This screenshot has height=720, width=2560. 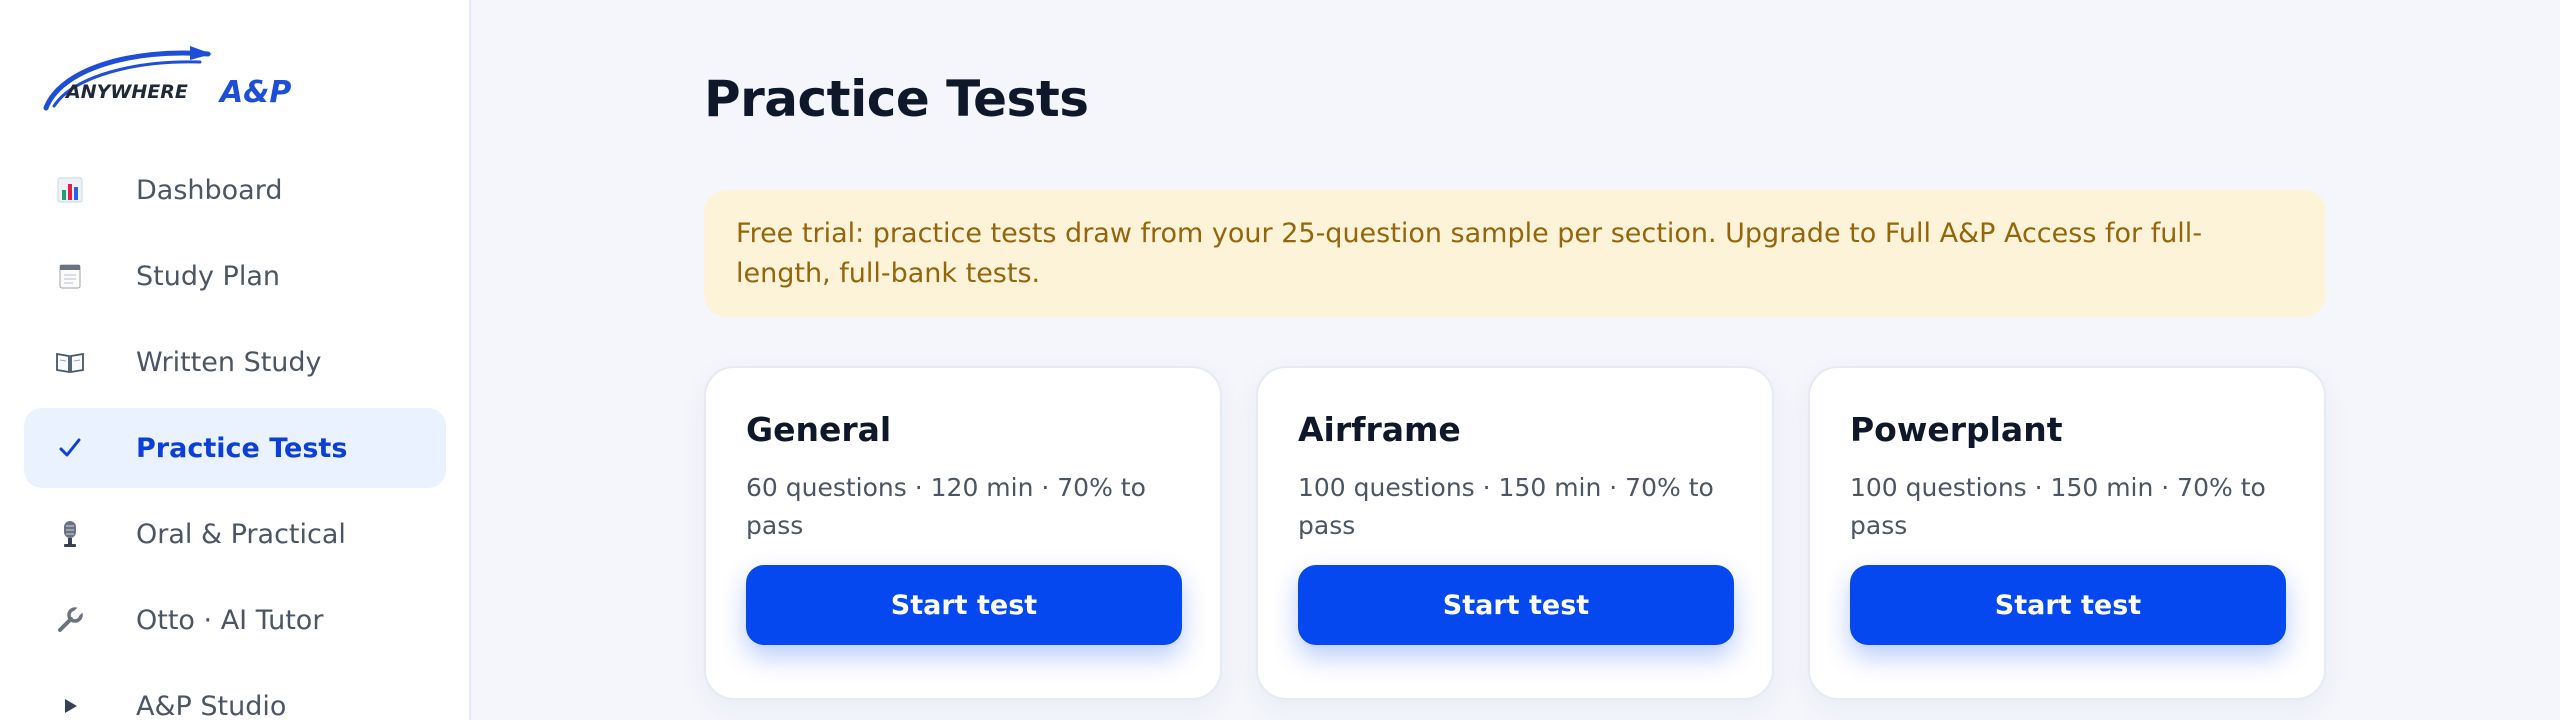 What do you see at coordinates (230, 620) in the screenshot?
I see `sidebar-item-label: Otto · AI Tutor` at bounding box center [230, 620].